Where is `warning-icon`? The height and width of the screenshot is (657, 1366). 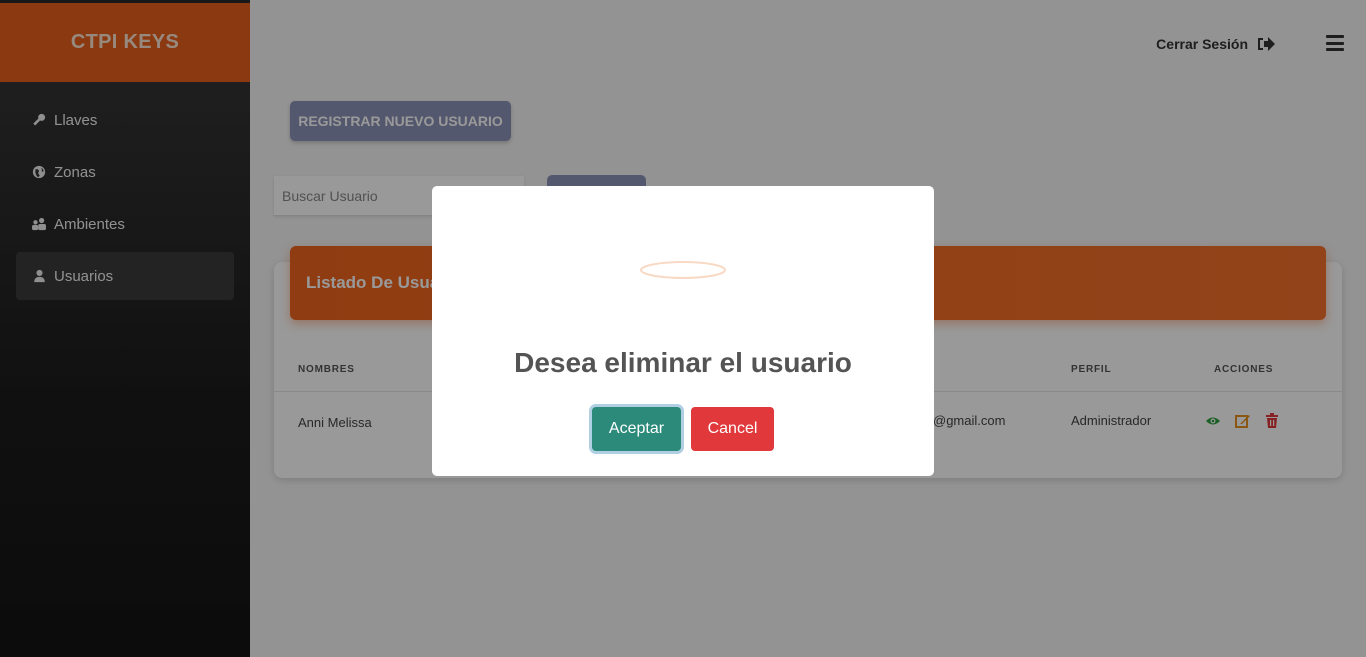
warning-icon is located at coordinates (683, 270).